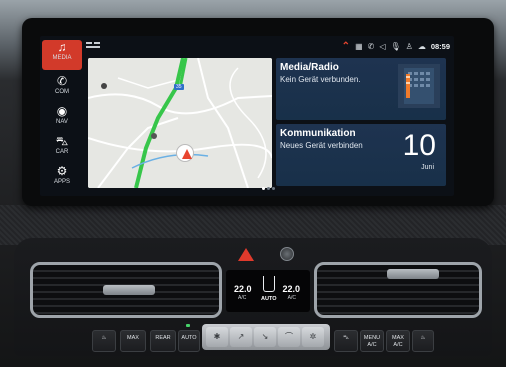  I want to click on page-indicator, so click(268, 188).